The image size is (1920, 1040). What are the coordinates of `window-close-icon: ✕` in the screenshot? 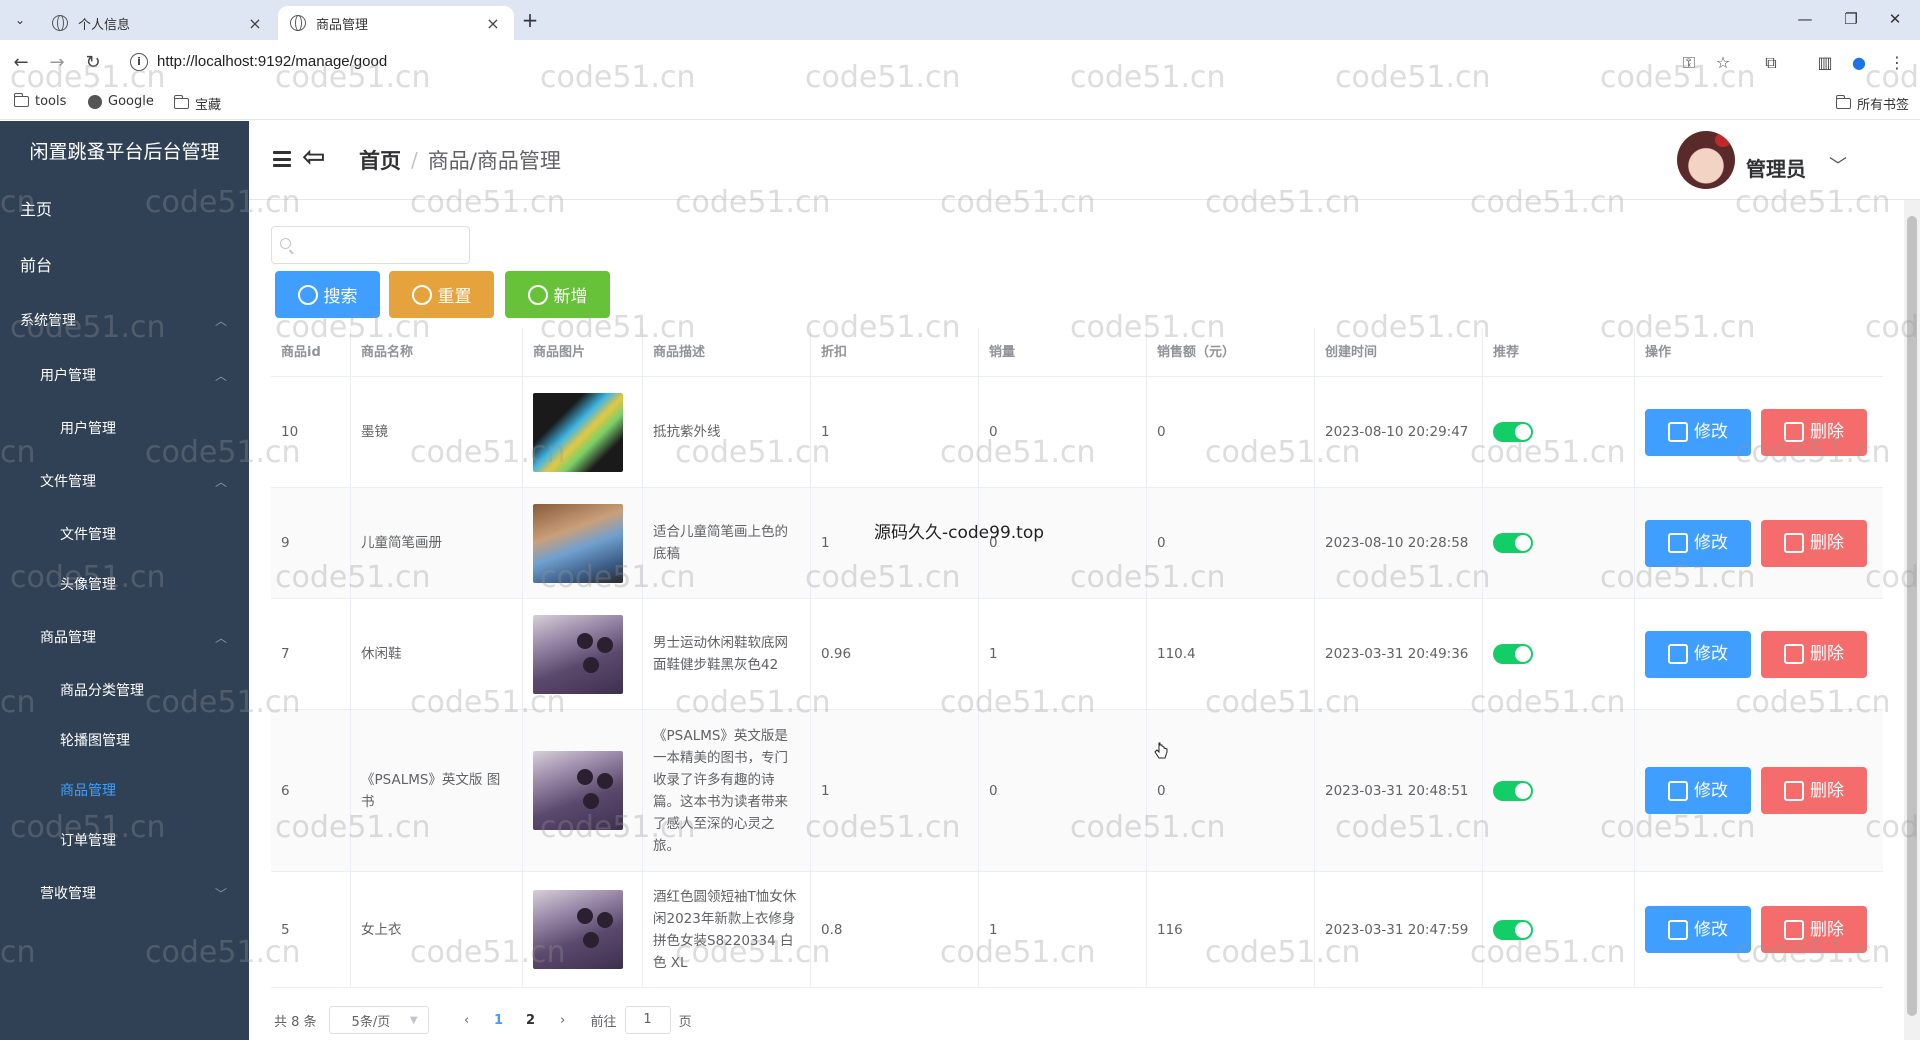 It's located at (1895, 20).